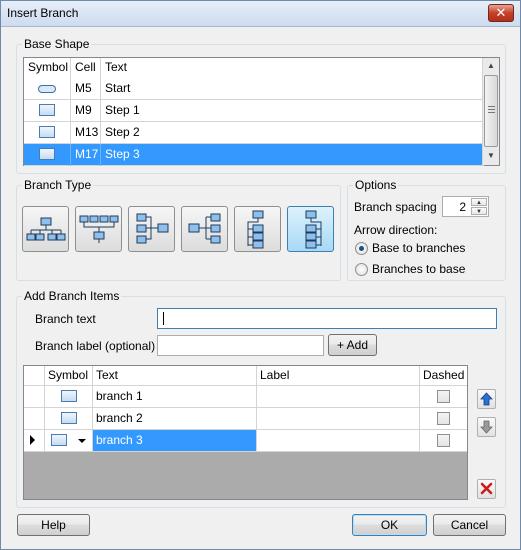 The width and height of the screenshot is (521, 550). I want to click on help-button: Help, so click(53, 525).